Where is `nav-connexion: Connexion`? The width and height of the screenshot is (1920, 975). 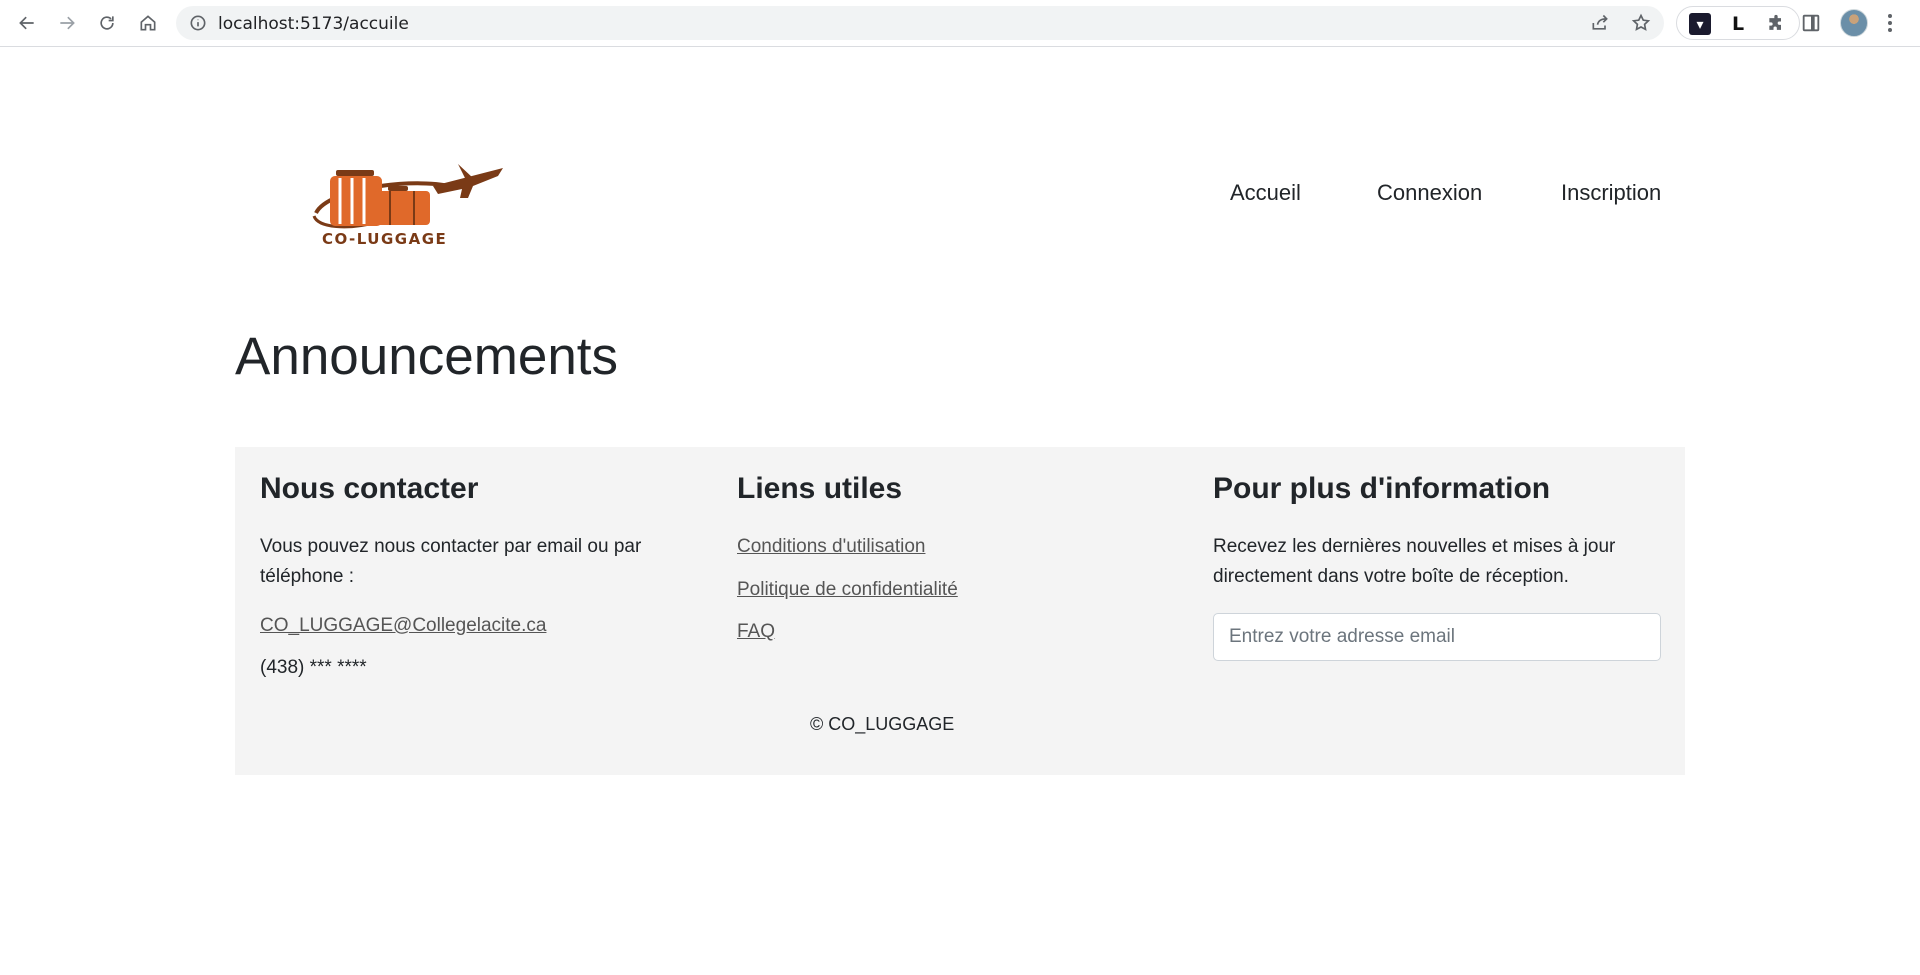
nav-connexion: Connexion is located at coordinates (1429, 193).